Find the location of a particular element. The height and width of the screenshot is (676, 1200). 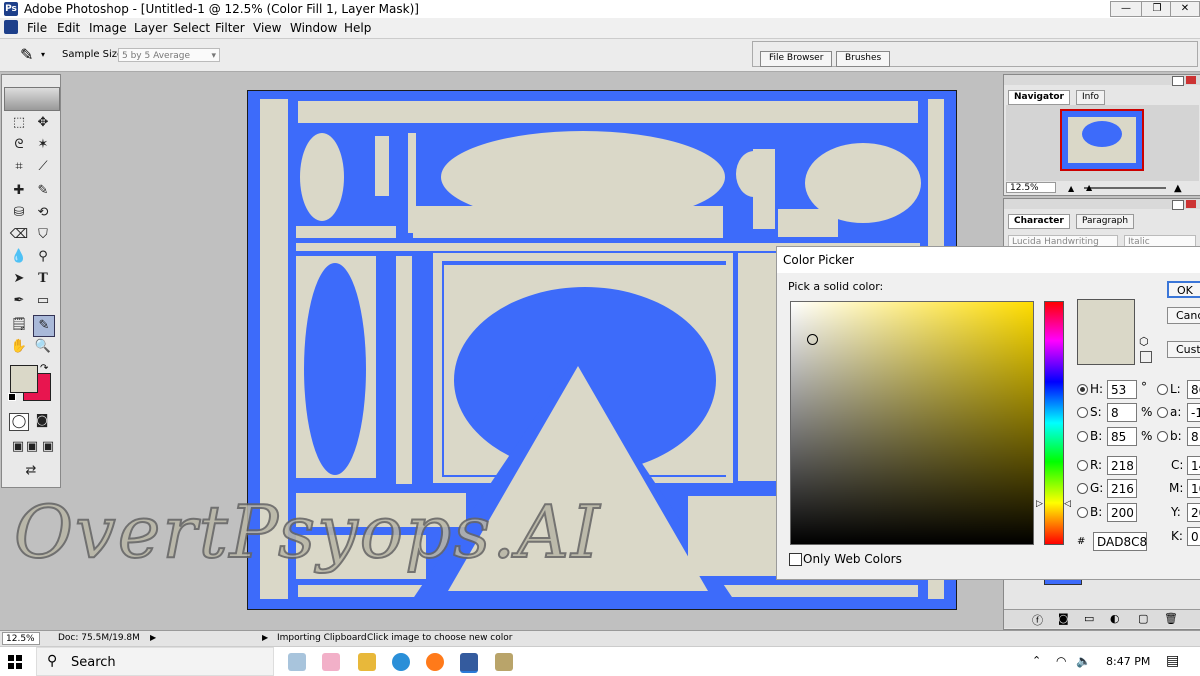

default-colors-icon is located at coordinates (12, 397).